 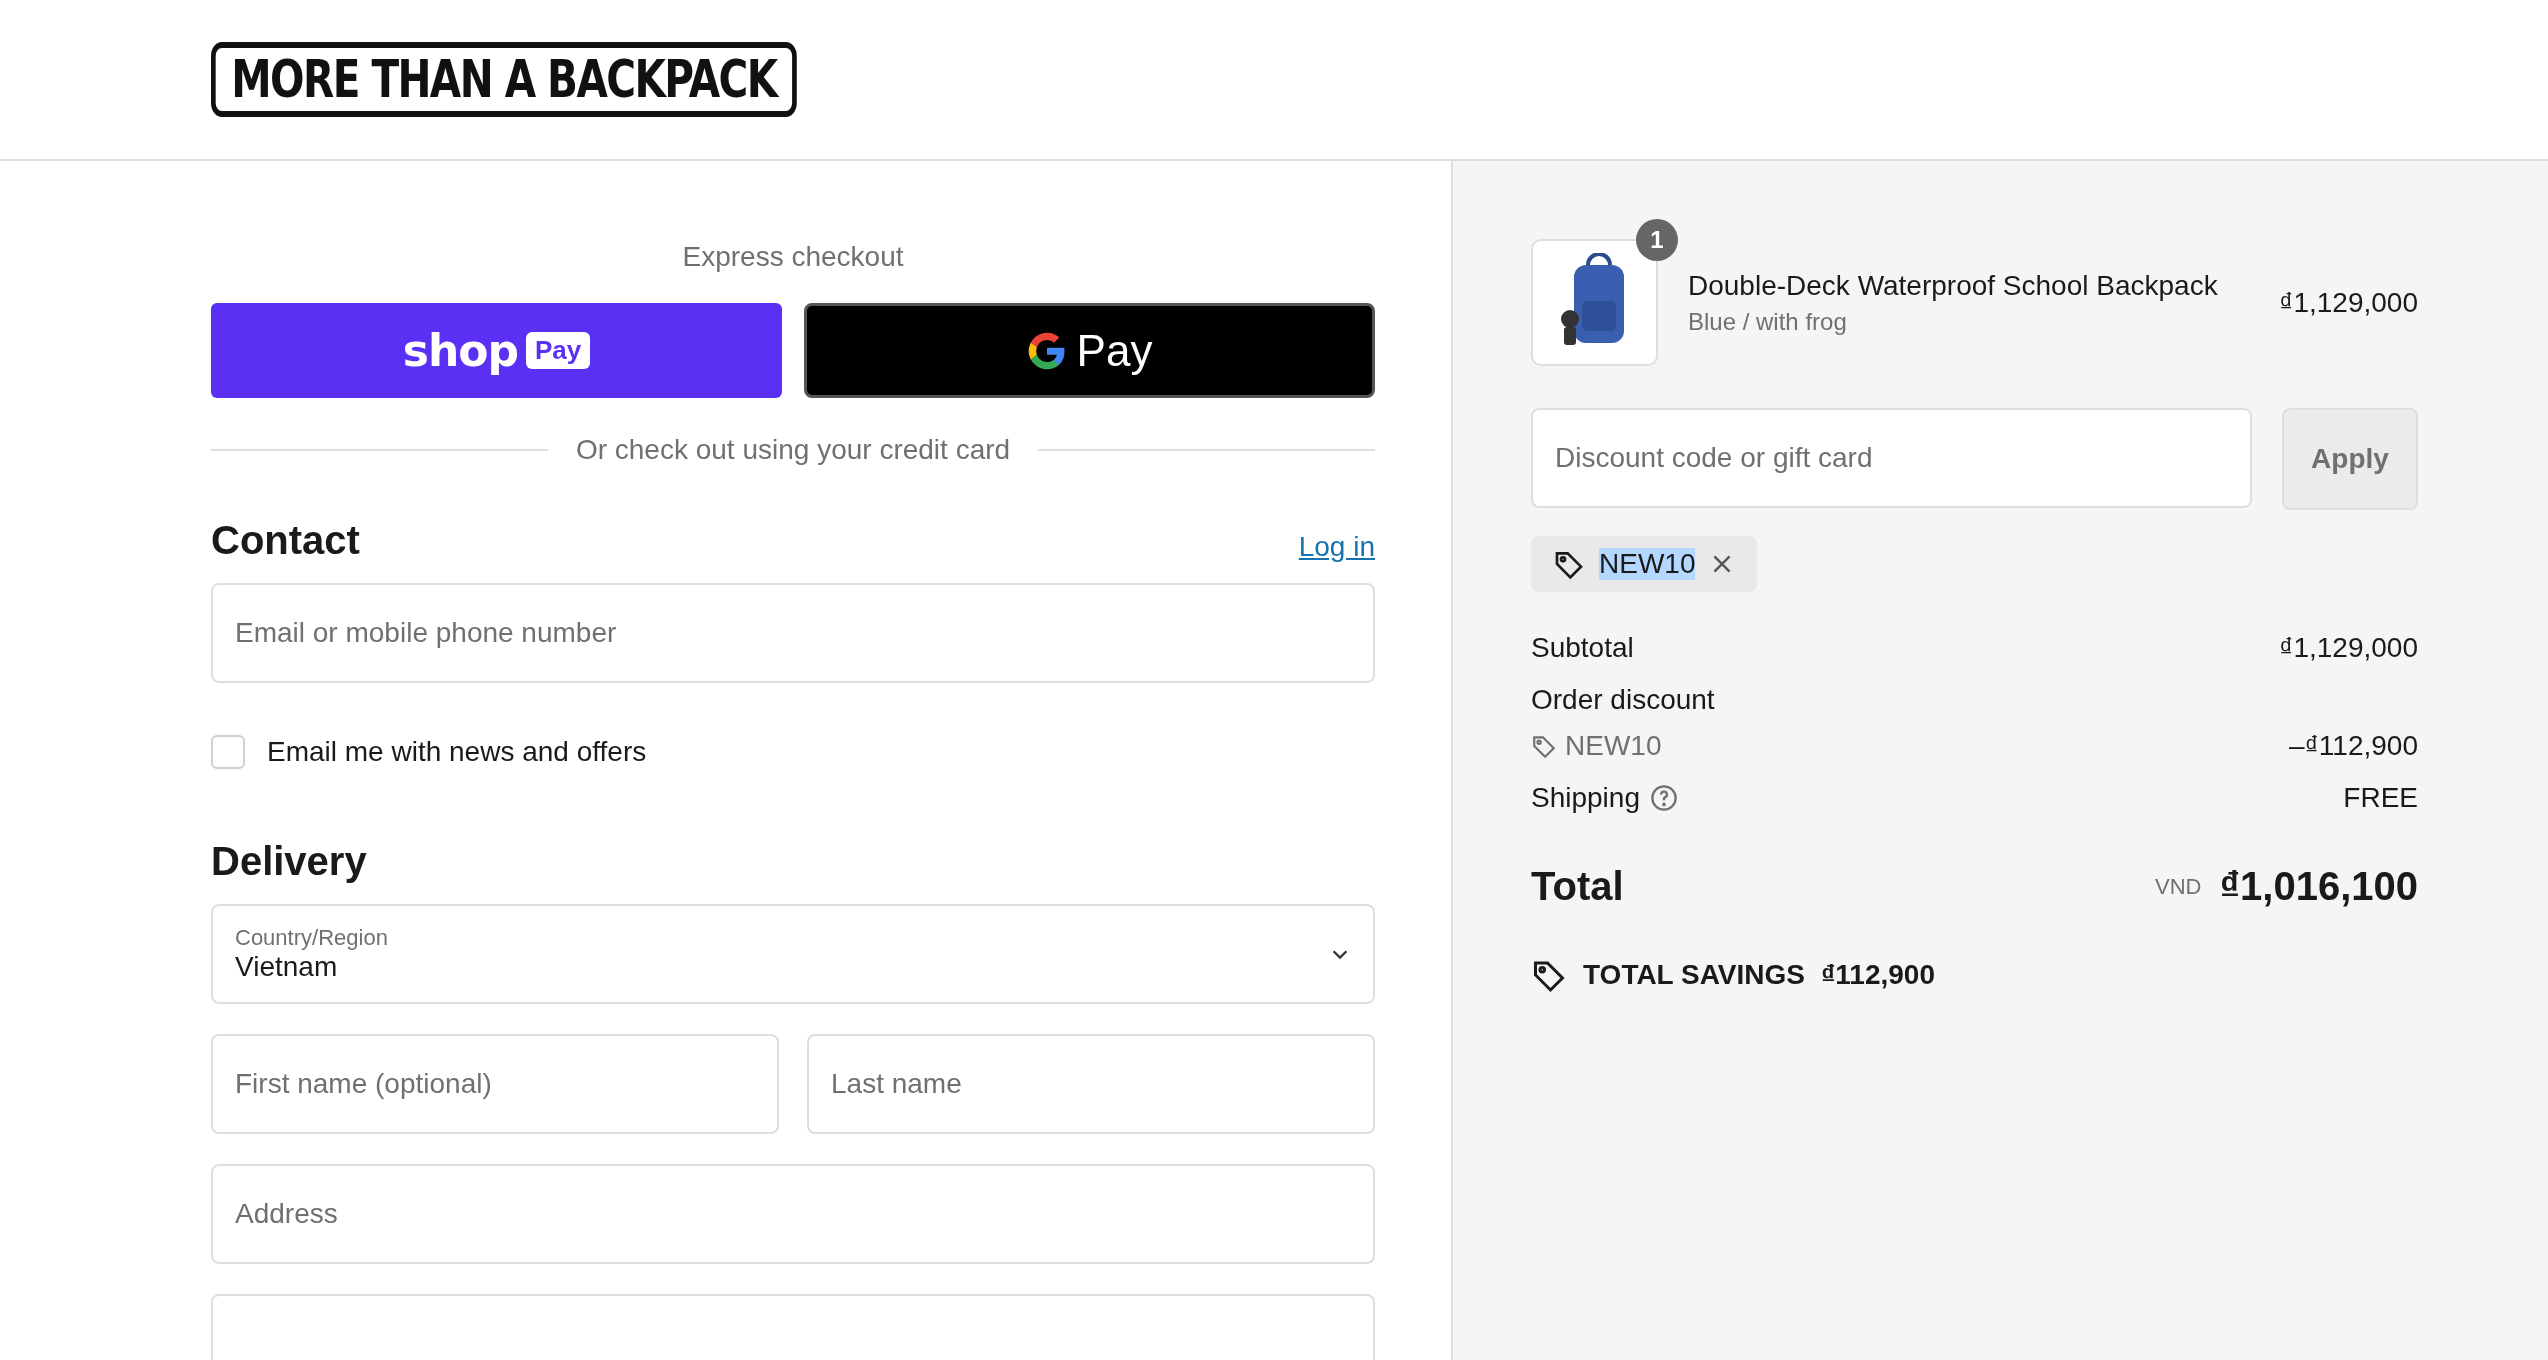 What do you see at coordinates (496, 350) in the screenshot?
I see `shop-pay-button: shop Pay` at bounding box center [496, 350].